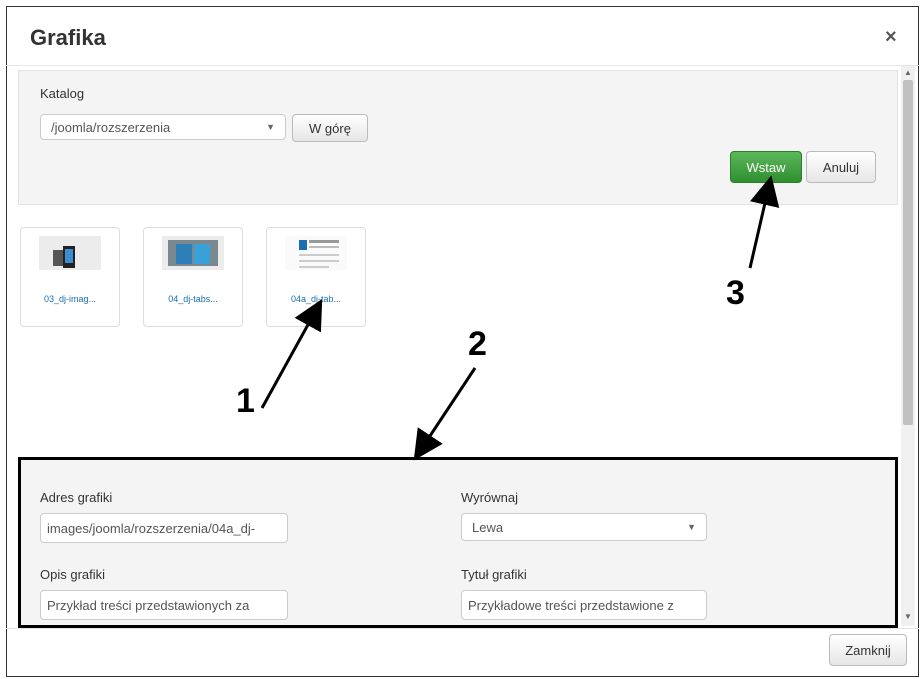 The width and height of the screenshot is (921, 679). I want to click on close-icon: ×, so click(891, 37).